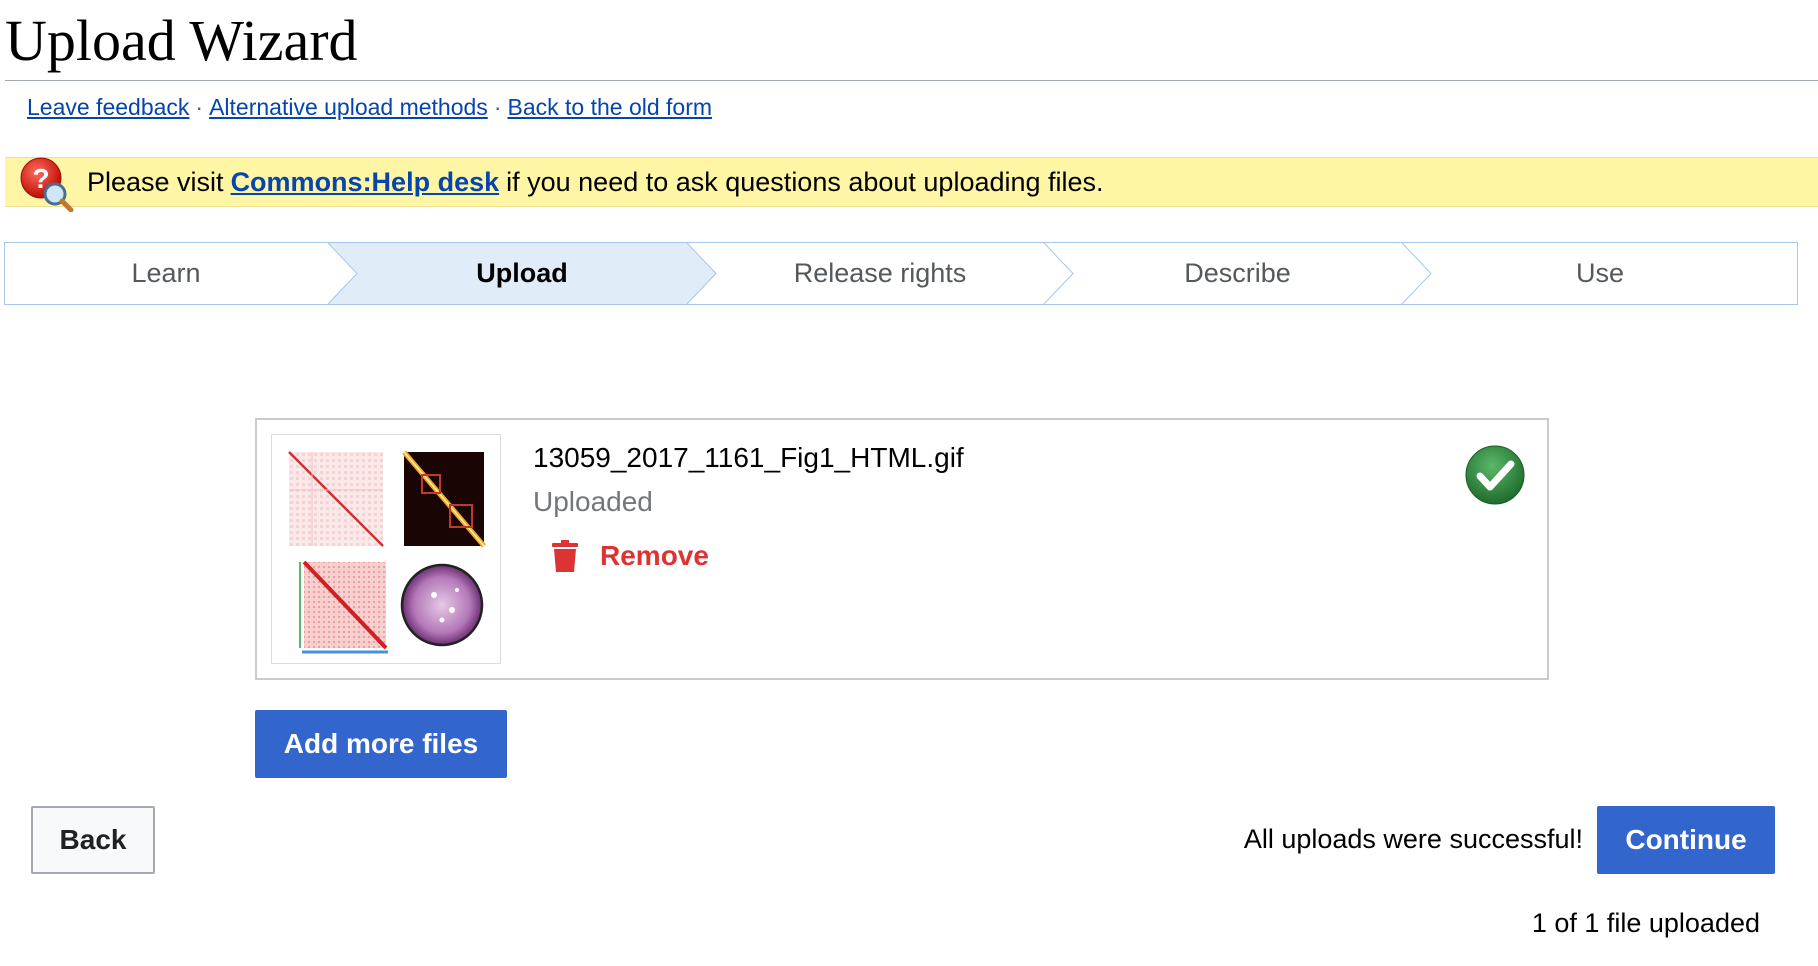  Describe the element at coordinates (381, 744) in the screenshot. I see `add-more-files-button: Add more files` at that location.